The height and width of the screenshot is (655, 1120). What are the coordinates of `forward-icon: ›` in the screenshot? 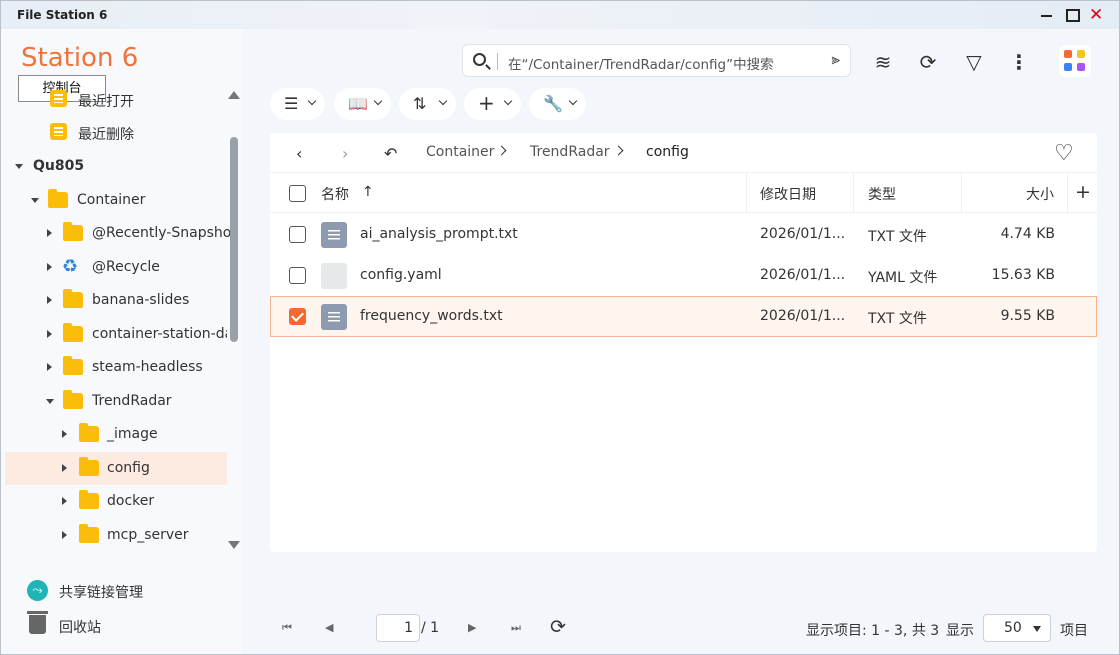 It's located at (345, 153).